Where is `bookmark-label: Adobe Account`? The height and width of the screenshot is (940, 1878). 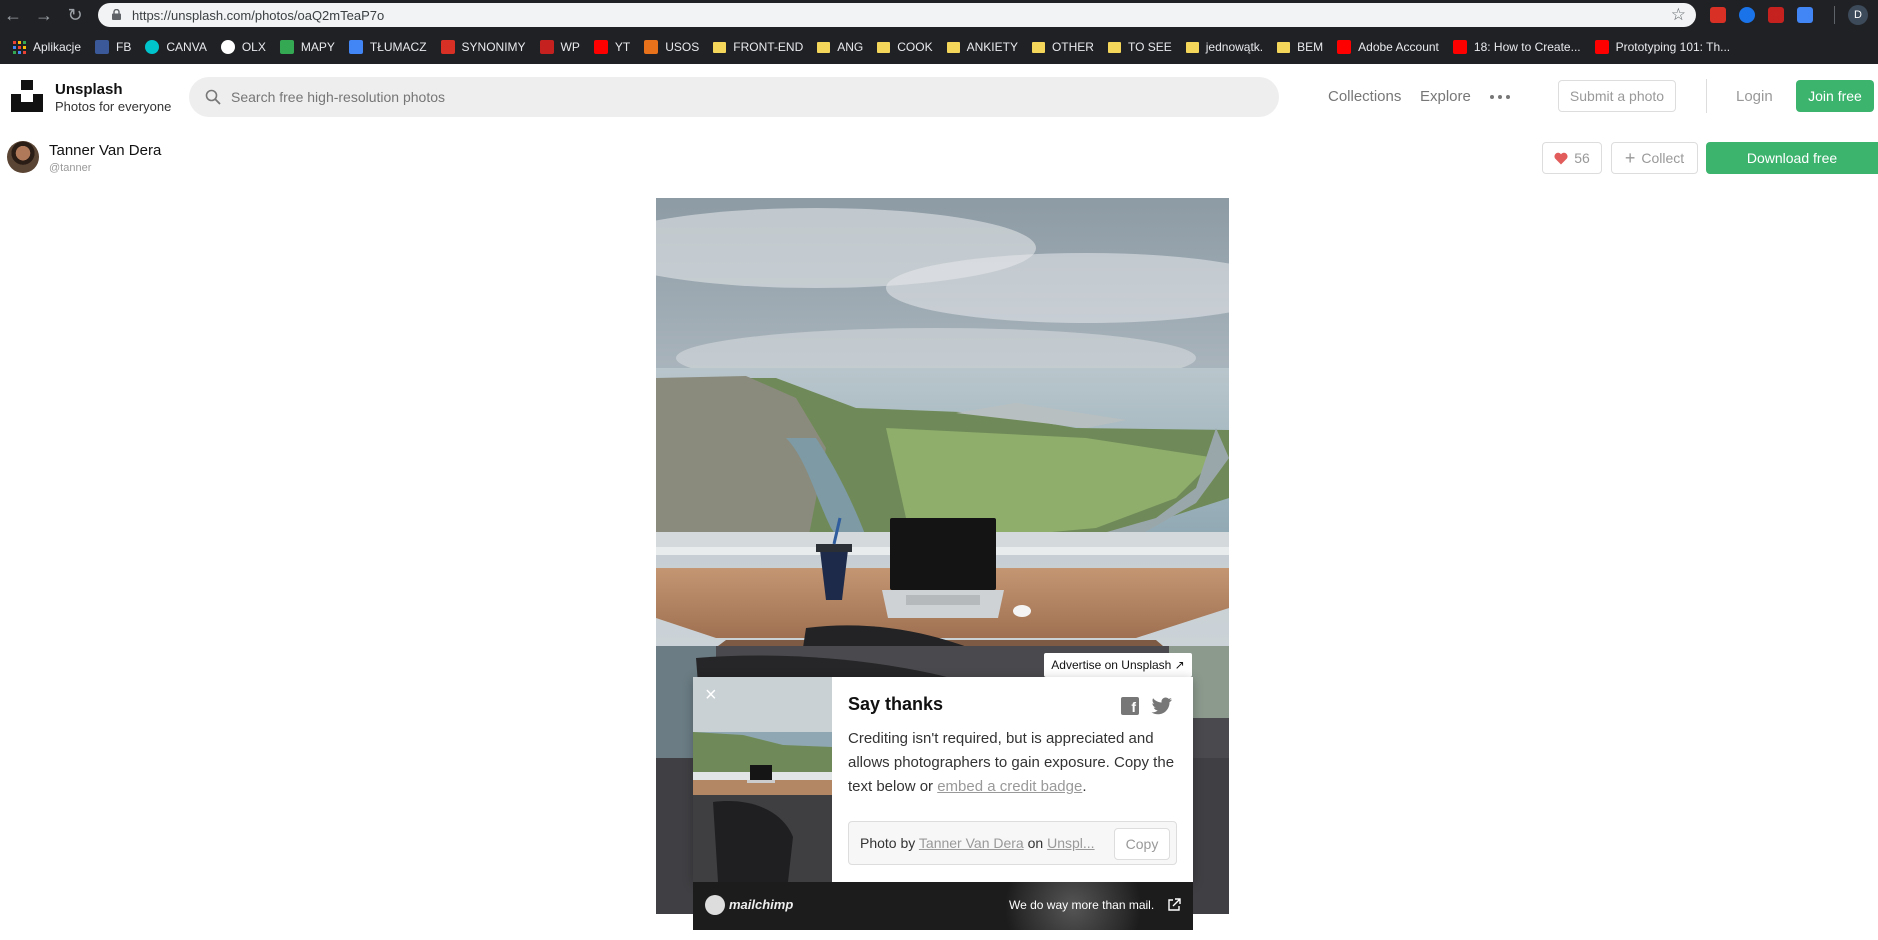 bookmark-label: Adobe Account is located at coordinates (1398, 47).